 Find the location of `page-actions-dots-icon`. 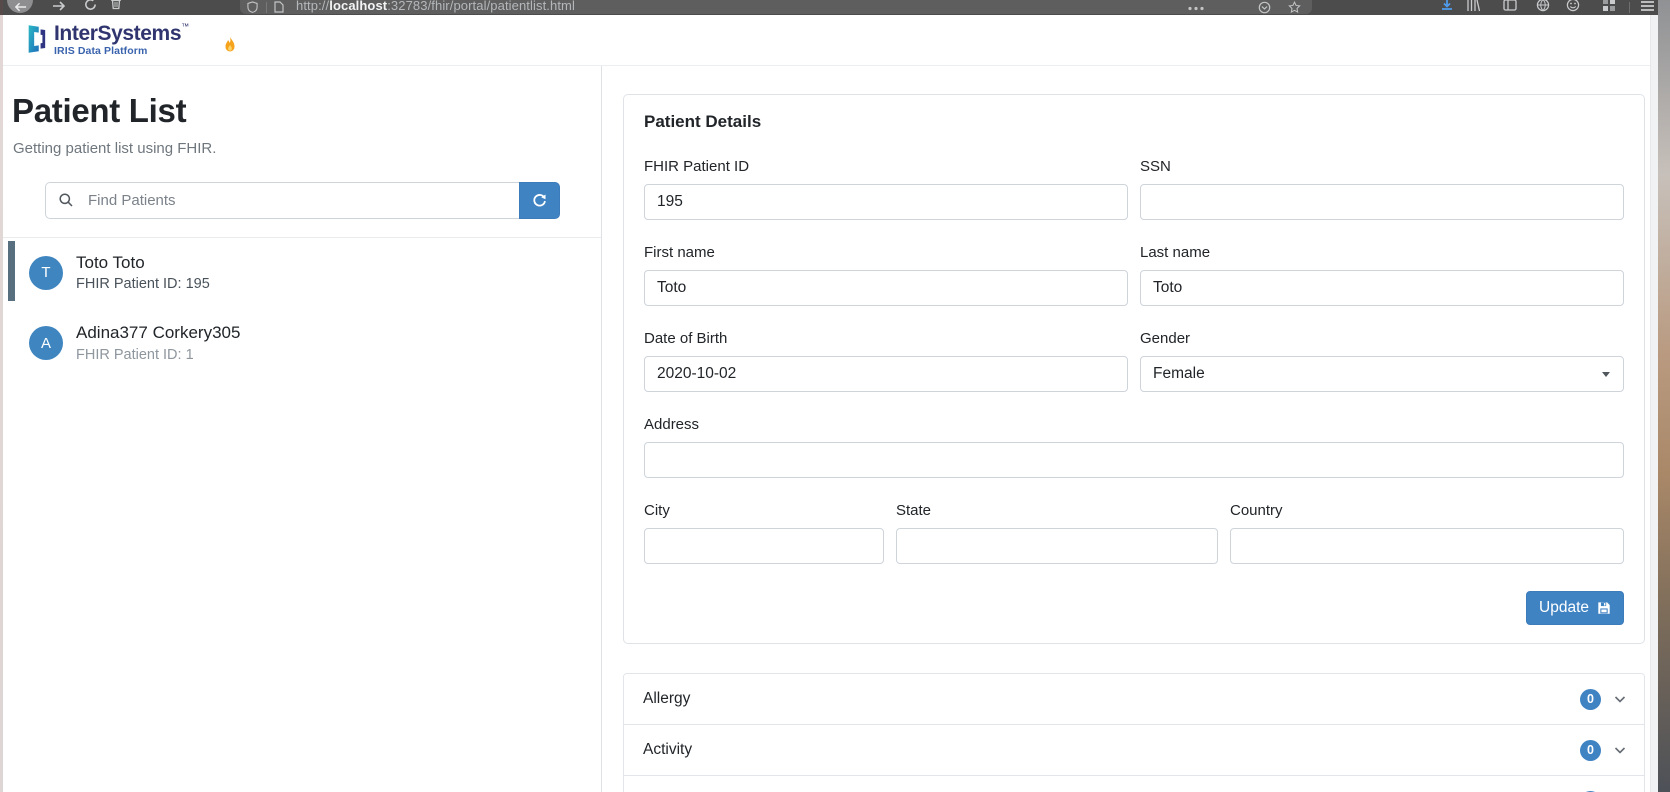

page-actions-dots-icon is located at coordinates (1196, 8).